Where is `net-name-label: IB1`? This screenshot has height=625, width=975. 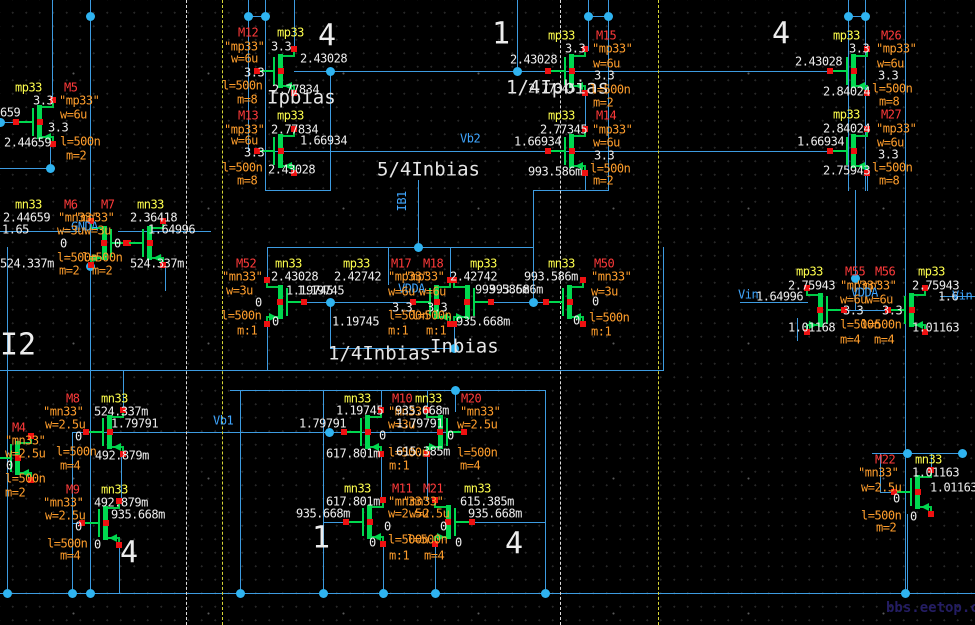
net-name-label: IB1 is located at coordinates (402, 201).